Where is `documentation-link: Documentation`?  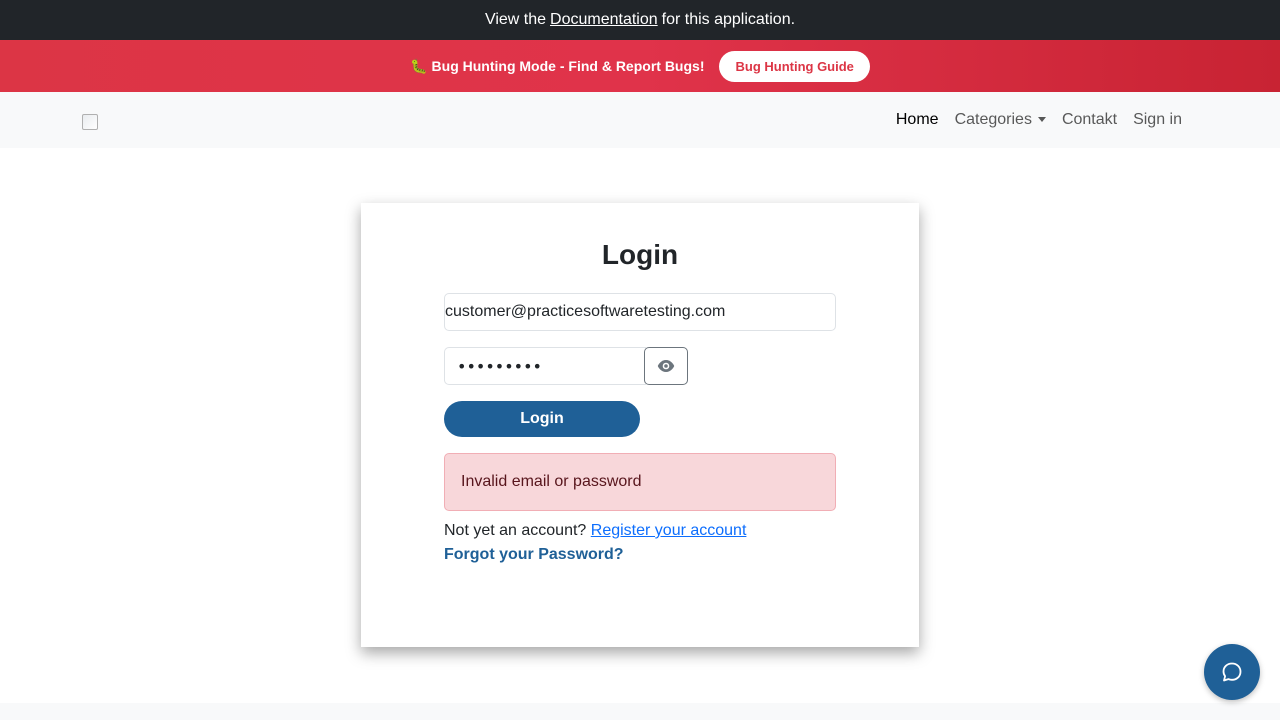
documentation-link: Documentation is located at coordinates (604, 20).